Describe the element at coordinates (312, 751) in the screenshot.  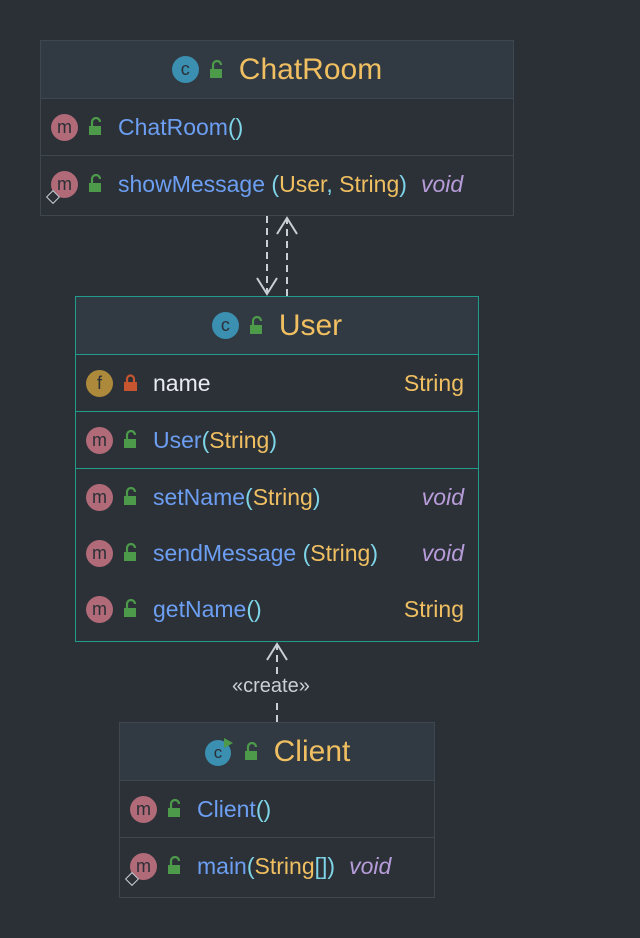
I see `class-name: Client` at that location.